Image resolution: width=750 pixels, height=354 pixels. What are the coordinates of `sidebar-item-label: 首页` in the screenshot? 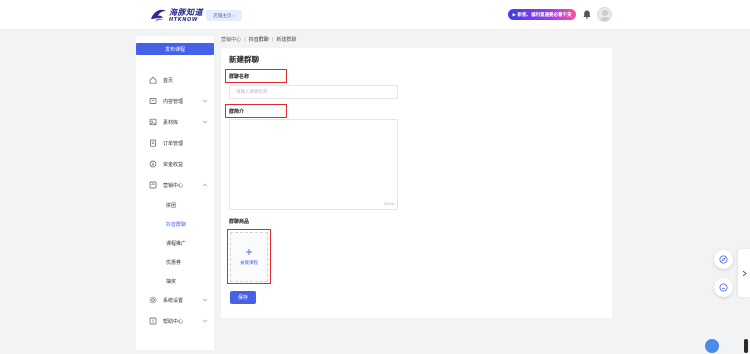 It's located at (168, 81).